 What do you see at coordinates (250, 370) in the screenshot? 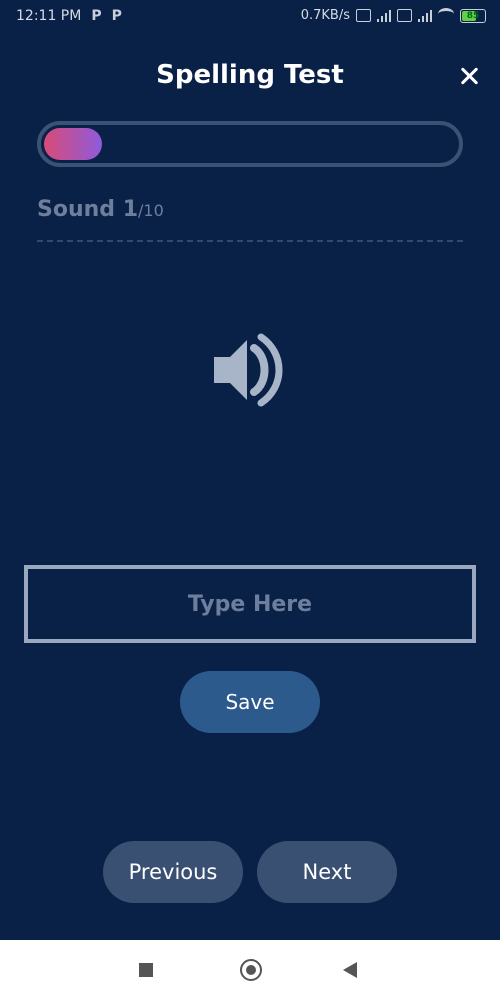
I see `speaker-icon` at bounding box center [250, 370].